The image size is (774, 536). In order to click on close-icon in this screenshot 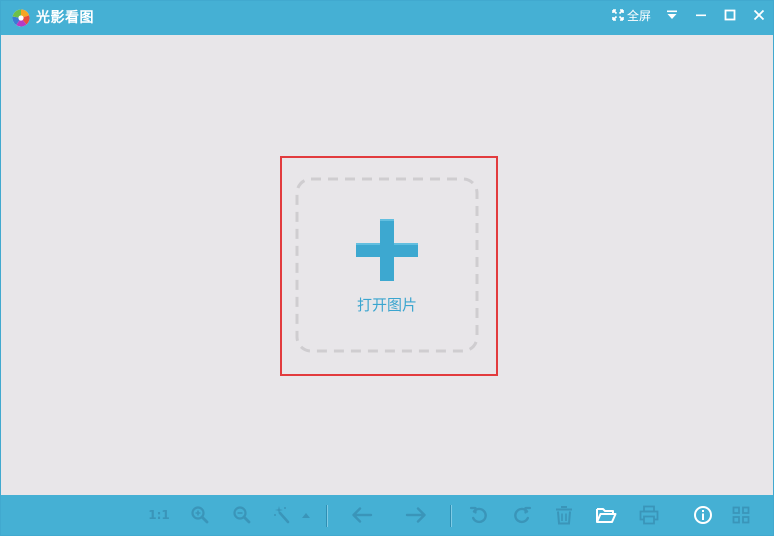, I will do `click(758, 15)`.